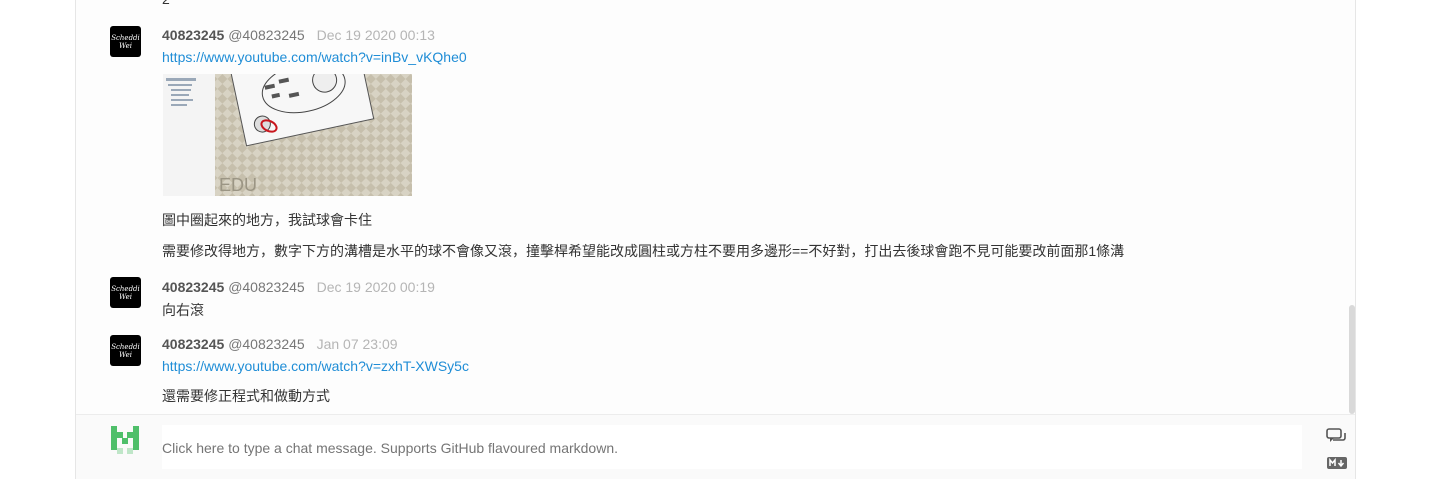 Image resolution: width=1450 pixels, height=479 pixels. What do you see at coordinates (1337, 436) in the screenshot?
I see `chat-bubbles-icon` at bounding box center [1337, 436].